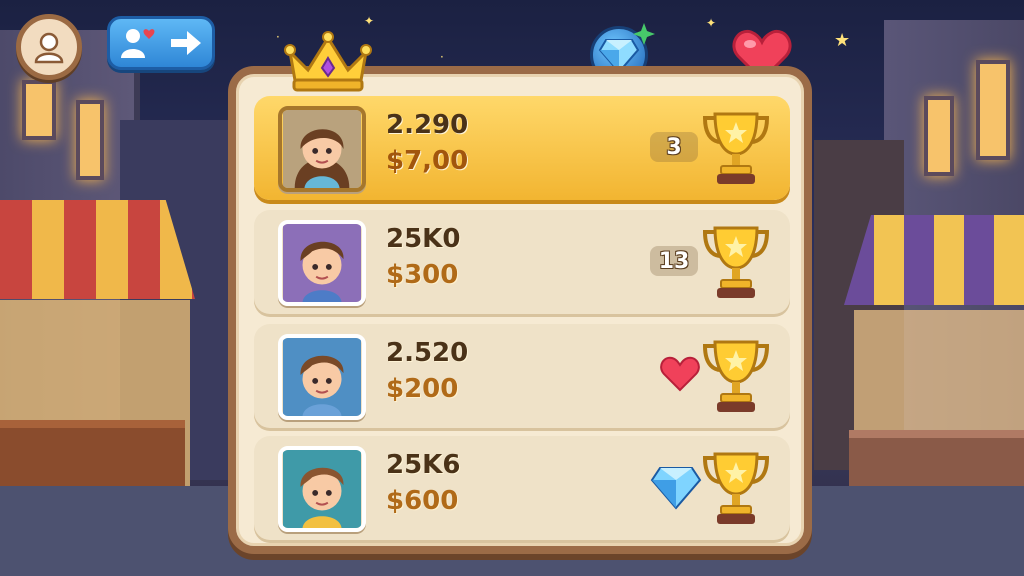 The image size is (1024, 576). What do you see at coordinates (328, 61) in the screenshot?
I see `crown-icon` at bounding box center [328, 61].